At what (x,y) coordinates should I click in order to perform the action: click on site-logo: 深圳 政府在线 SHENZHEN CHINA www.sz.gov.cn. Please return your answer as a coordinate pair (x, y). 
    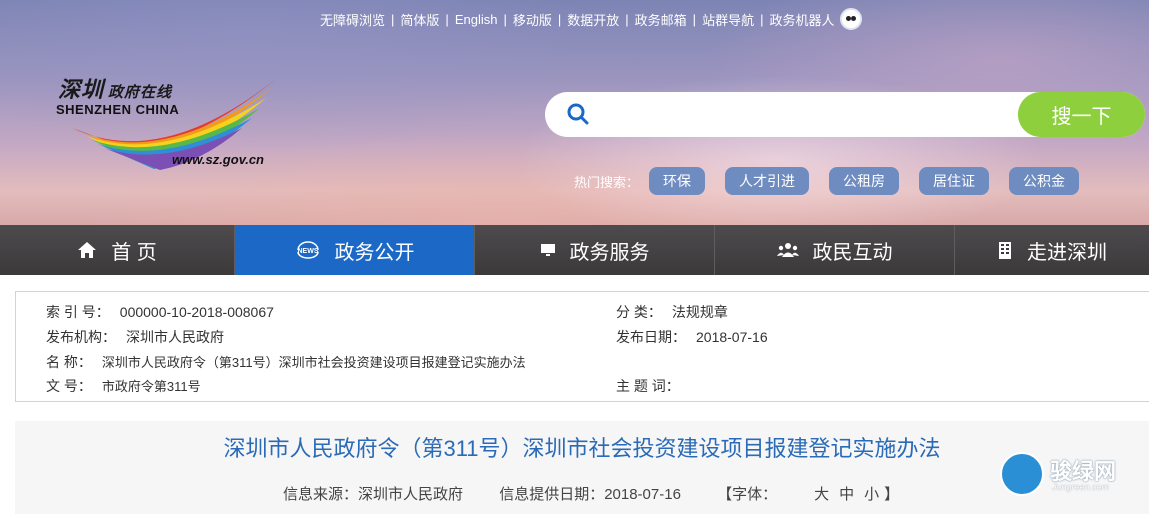
    Looking at the image, I should click on (172, 121).